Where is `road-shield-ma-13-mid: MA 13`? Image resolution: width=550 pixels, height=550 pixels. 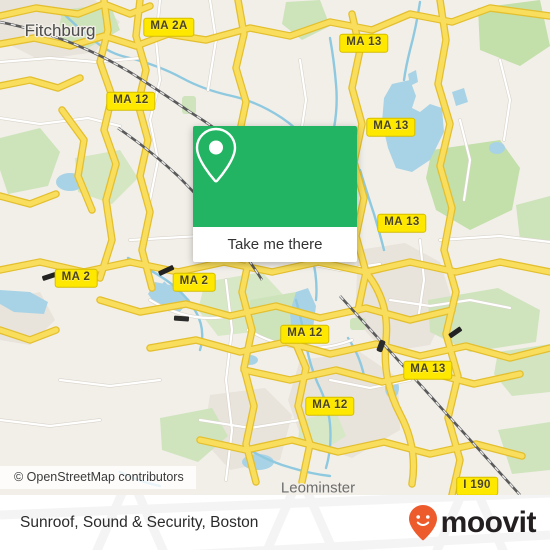
road-shield-ma-13-mid: MA 13 is located at coordinates (402, 223).